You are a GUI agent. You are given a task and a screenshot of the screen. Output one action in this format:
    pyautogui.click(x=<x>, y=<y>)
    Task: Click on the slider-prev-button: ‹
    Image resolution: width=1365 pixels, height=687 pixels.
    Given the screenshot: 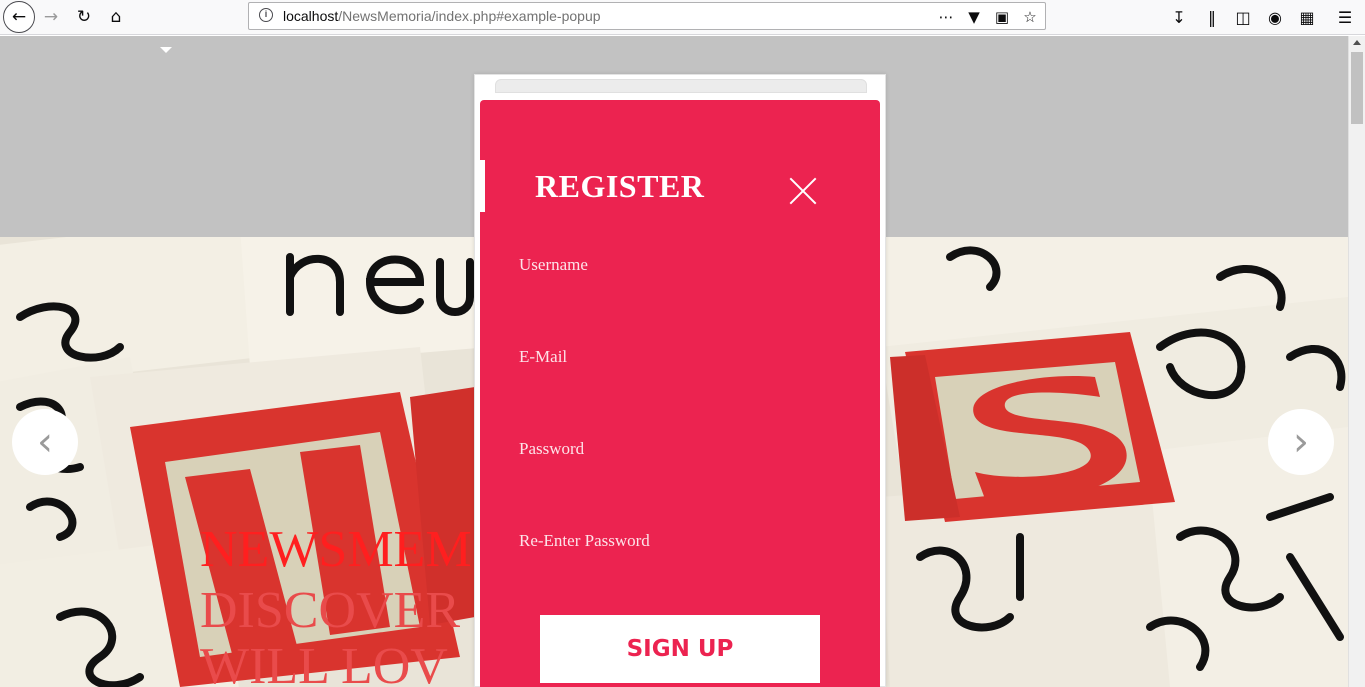 What is the action you would take?
    pyautogui.click(x=45, y=442)
    